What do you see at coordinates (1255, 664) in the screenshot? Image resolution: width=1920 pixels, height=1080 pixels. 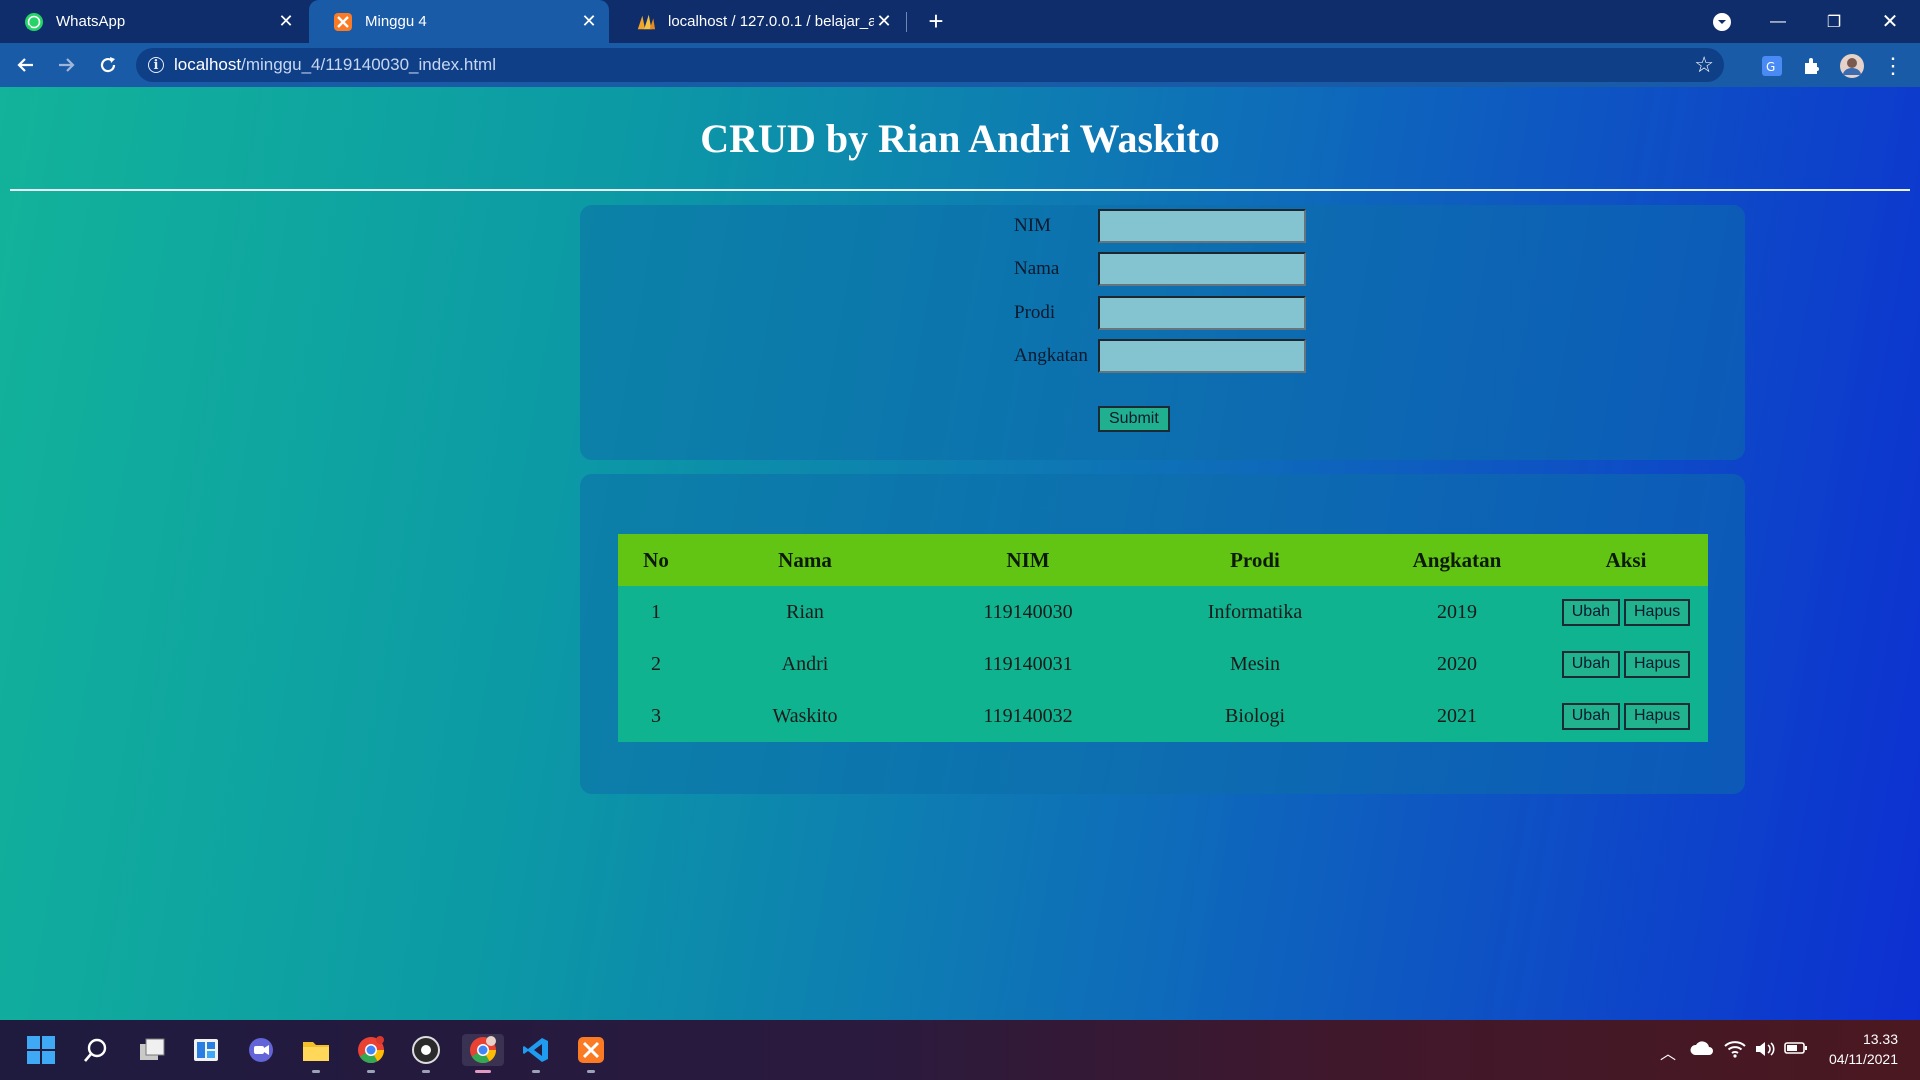 I see `cell-prodi: Mesin` at bounding box center [1255, 664].